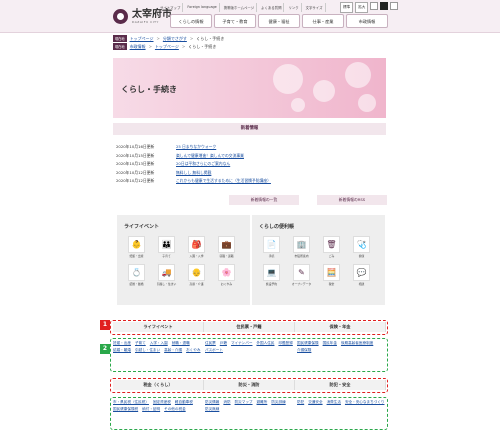 This screenshot has width=500, height=434. Describe the element at coordinates (262, 402) in the screenshot. I see `category-link: 避難所` at that location.